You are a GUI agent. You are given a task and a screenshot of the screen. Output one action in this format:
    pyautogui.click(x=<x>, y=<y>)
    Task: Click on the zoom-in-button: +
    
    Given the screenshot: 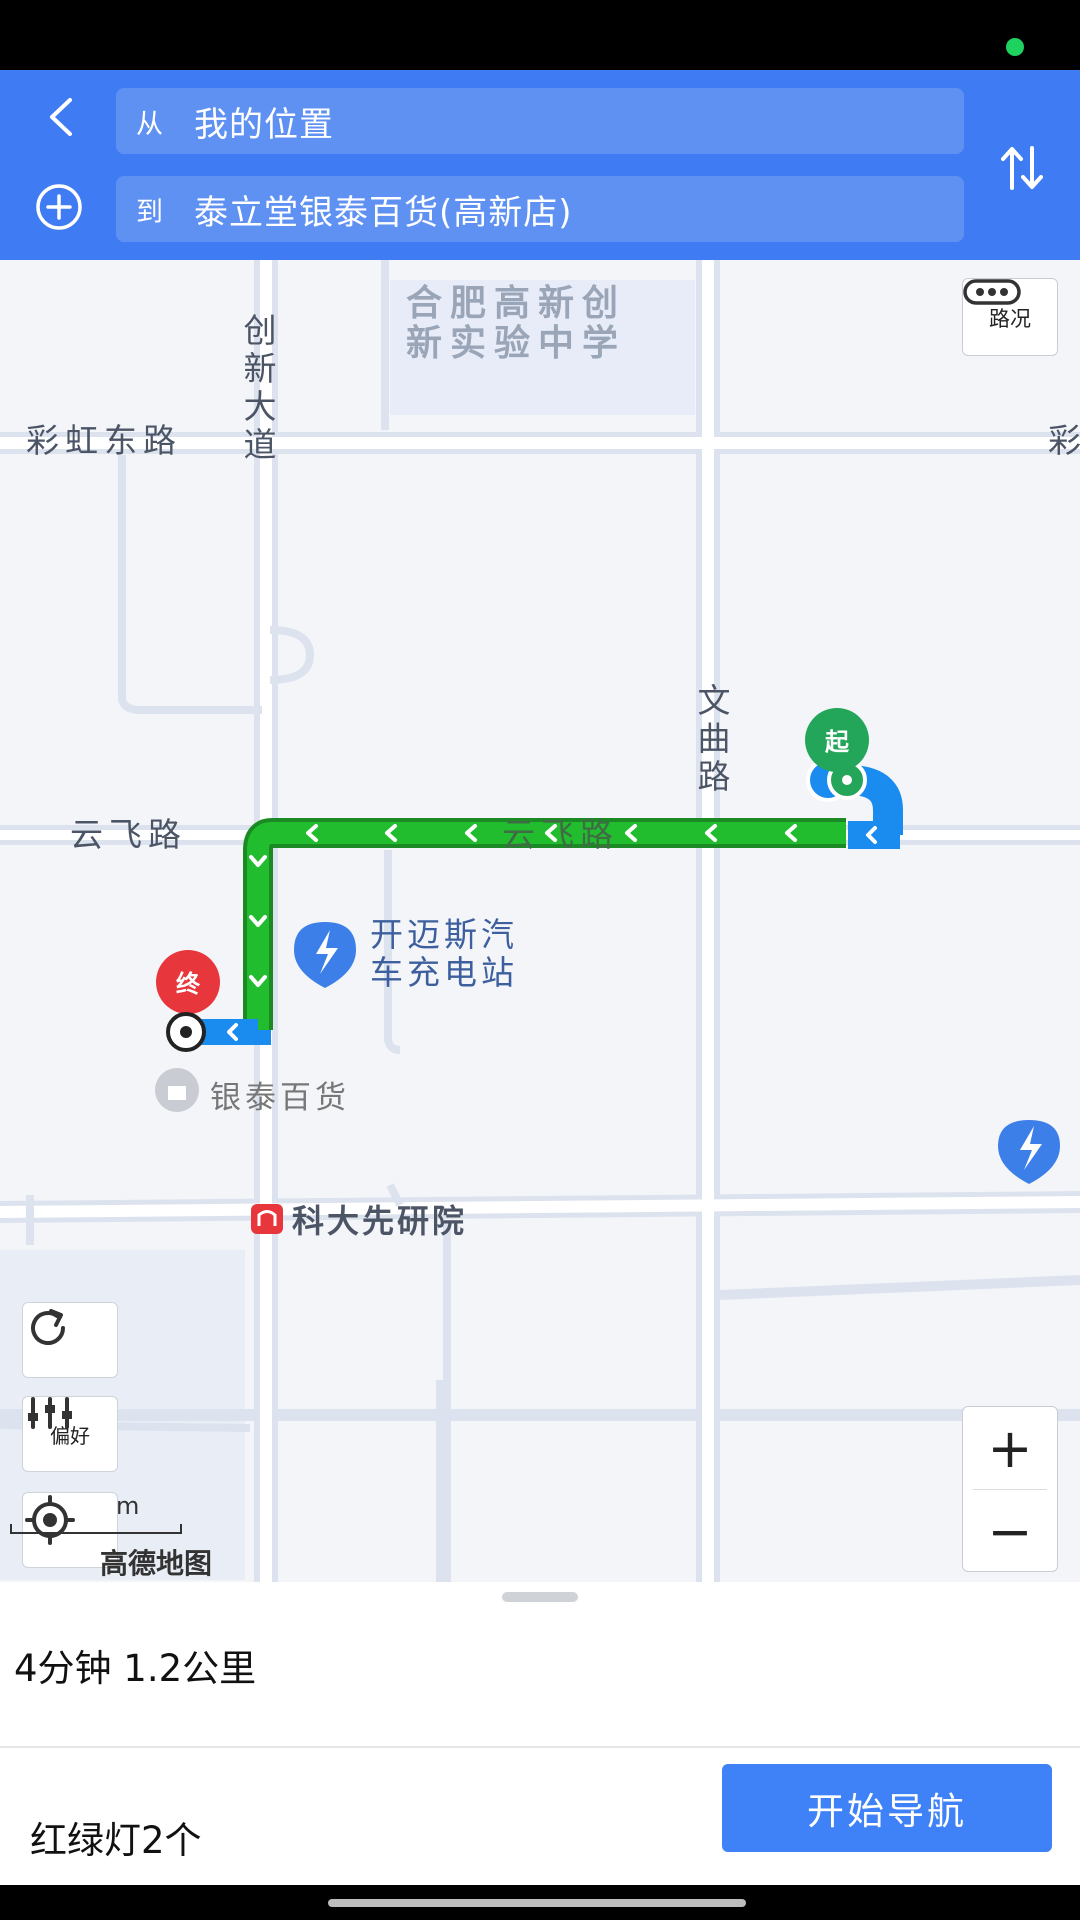 What is the action you would take?
    pyautogui.click(x=1010, y=1448)
    